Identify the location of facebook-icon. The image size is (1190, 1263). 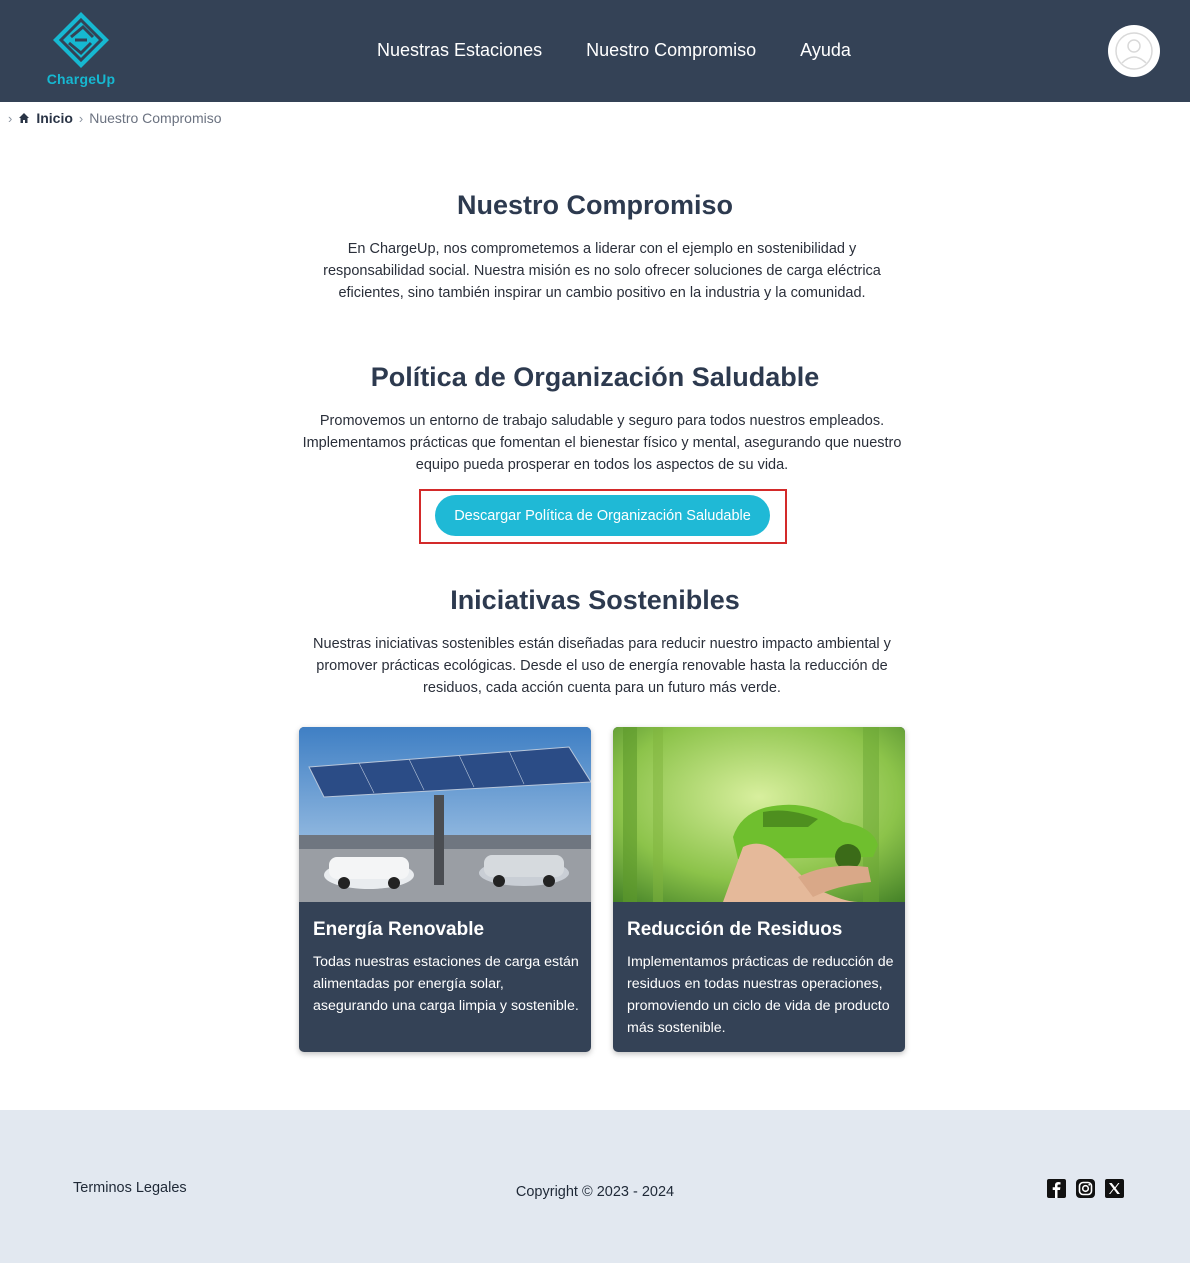
(1056, 1188).